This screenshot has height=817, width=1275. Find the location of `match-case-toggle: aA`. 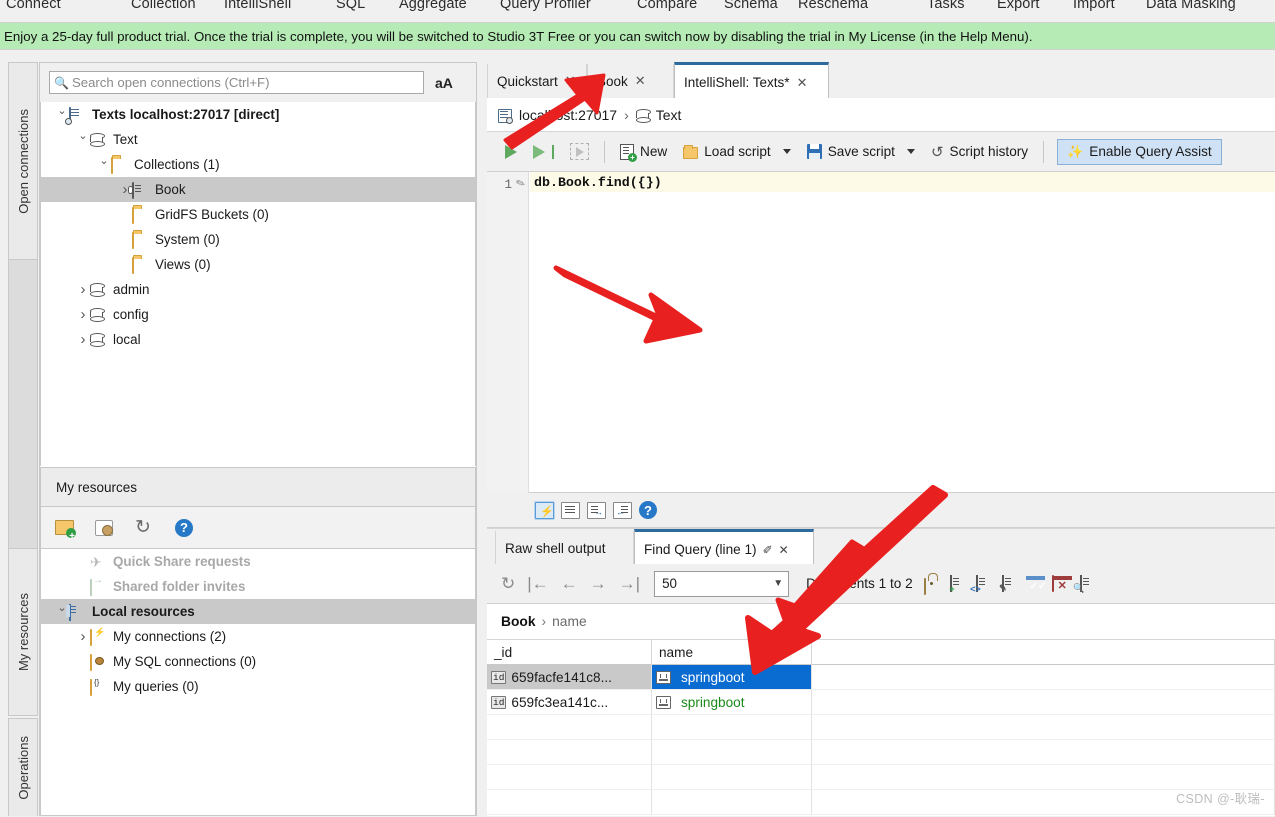

match-case-toggle: aA is located at coordinates (444, 83).